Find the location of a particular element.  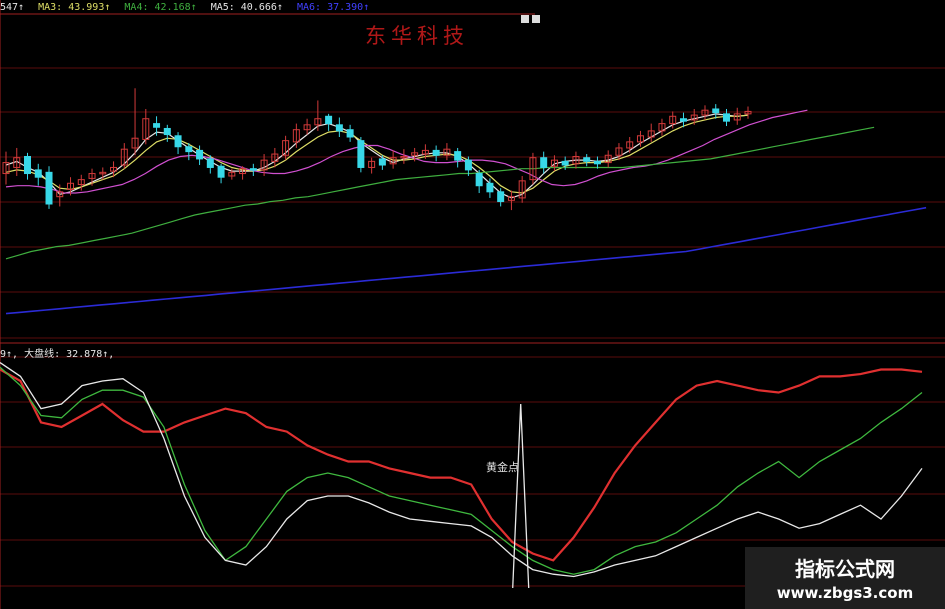

window-controls is located at coordinates (529, 17).